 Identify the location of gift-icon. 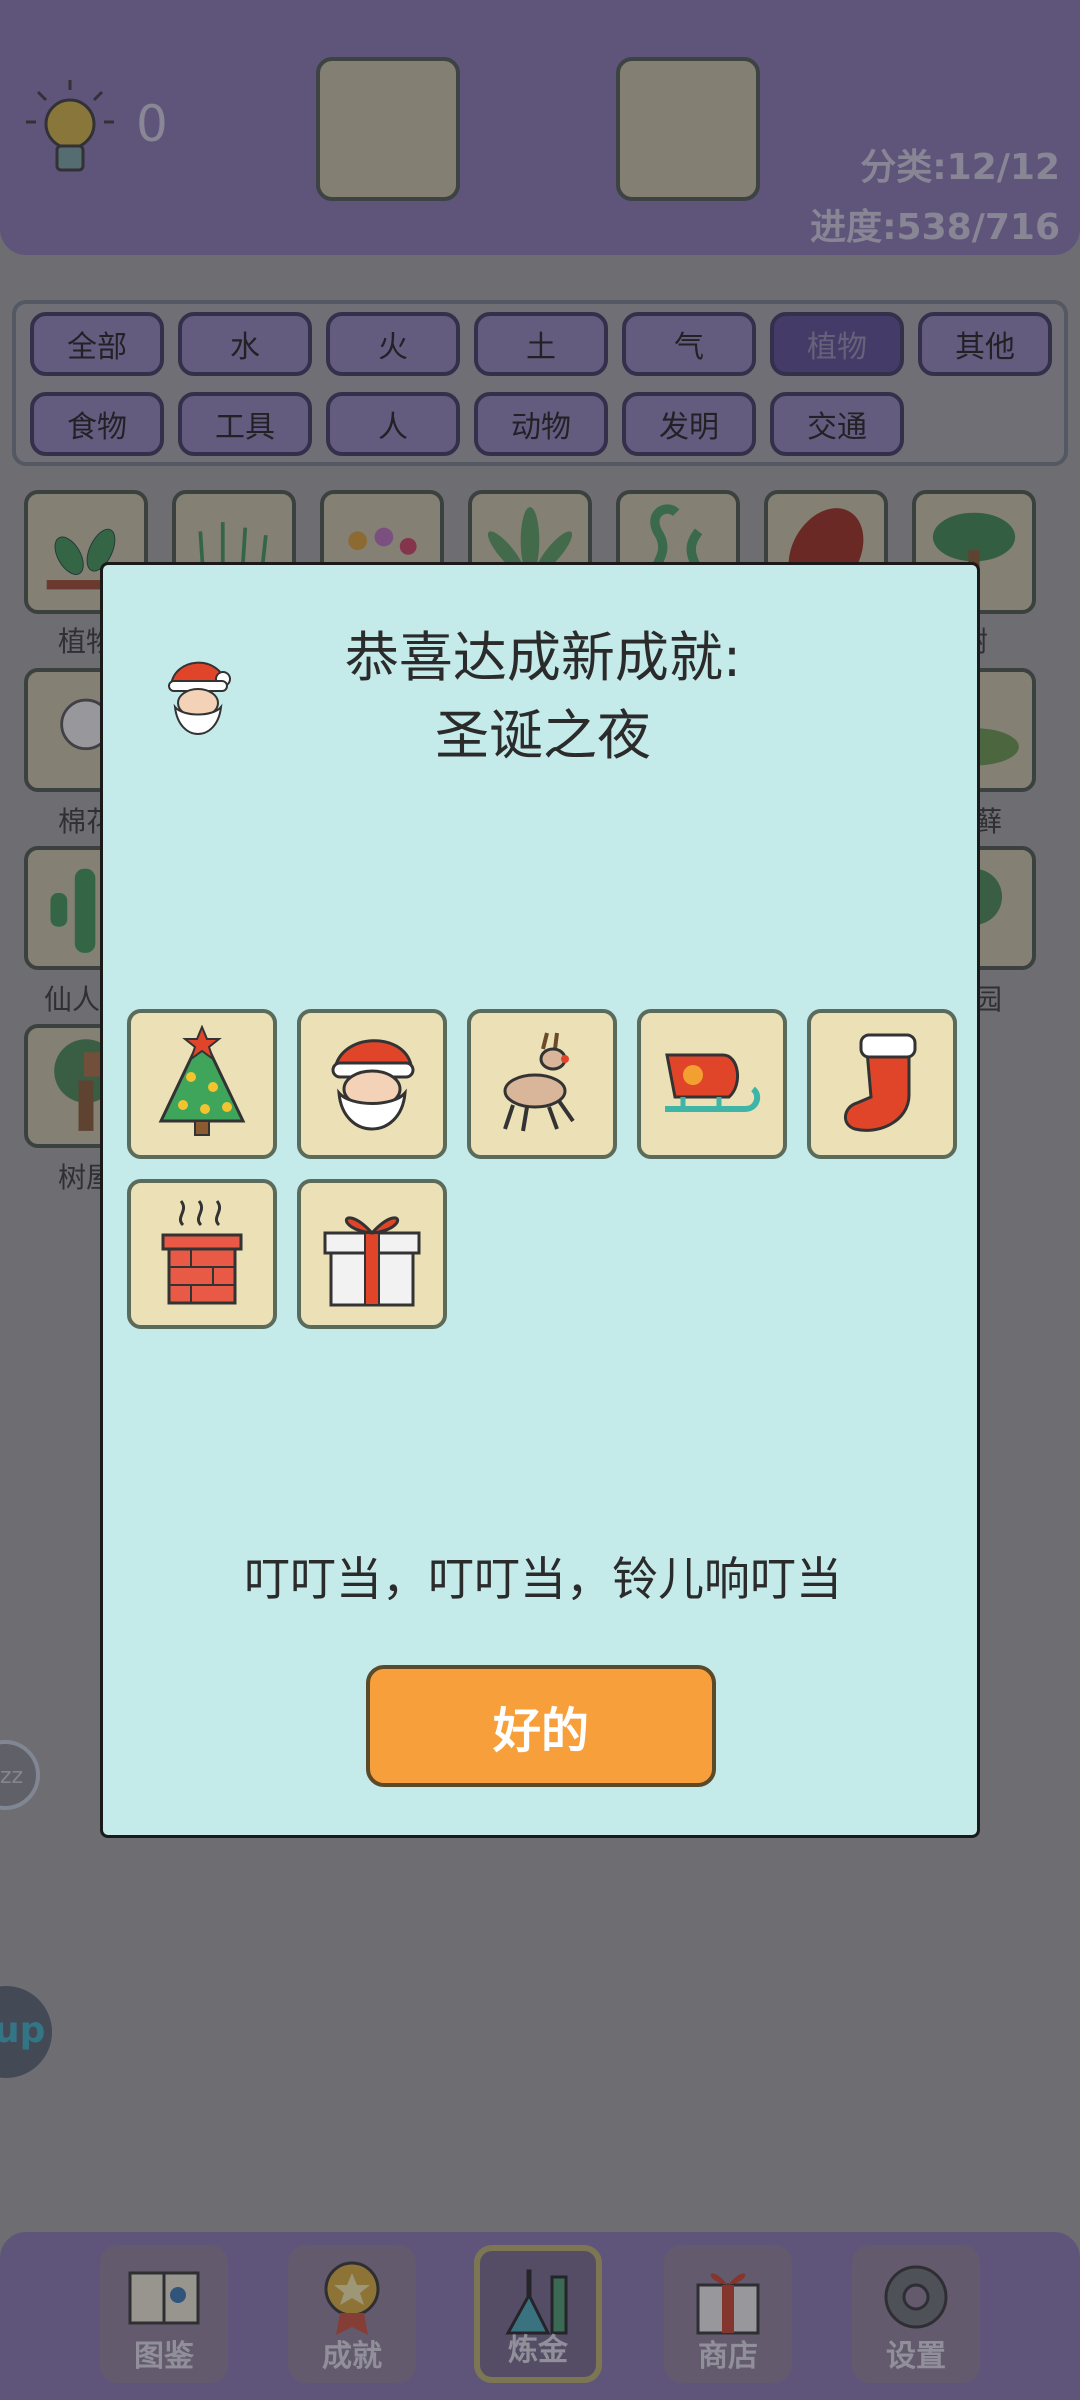
(372, 1261).